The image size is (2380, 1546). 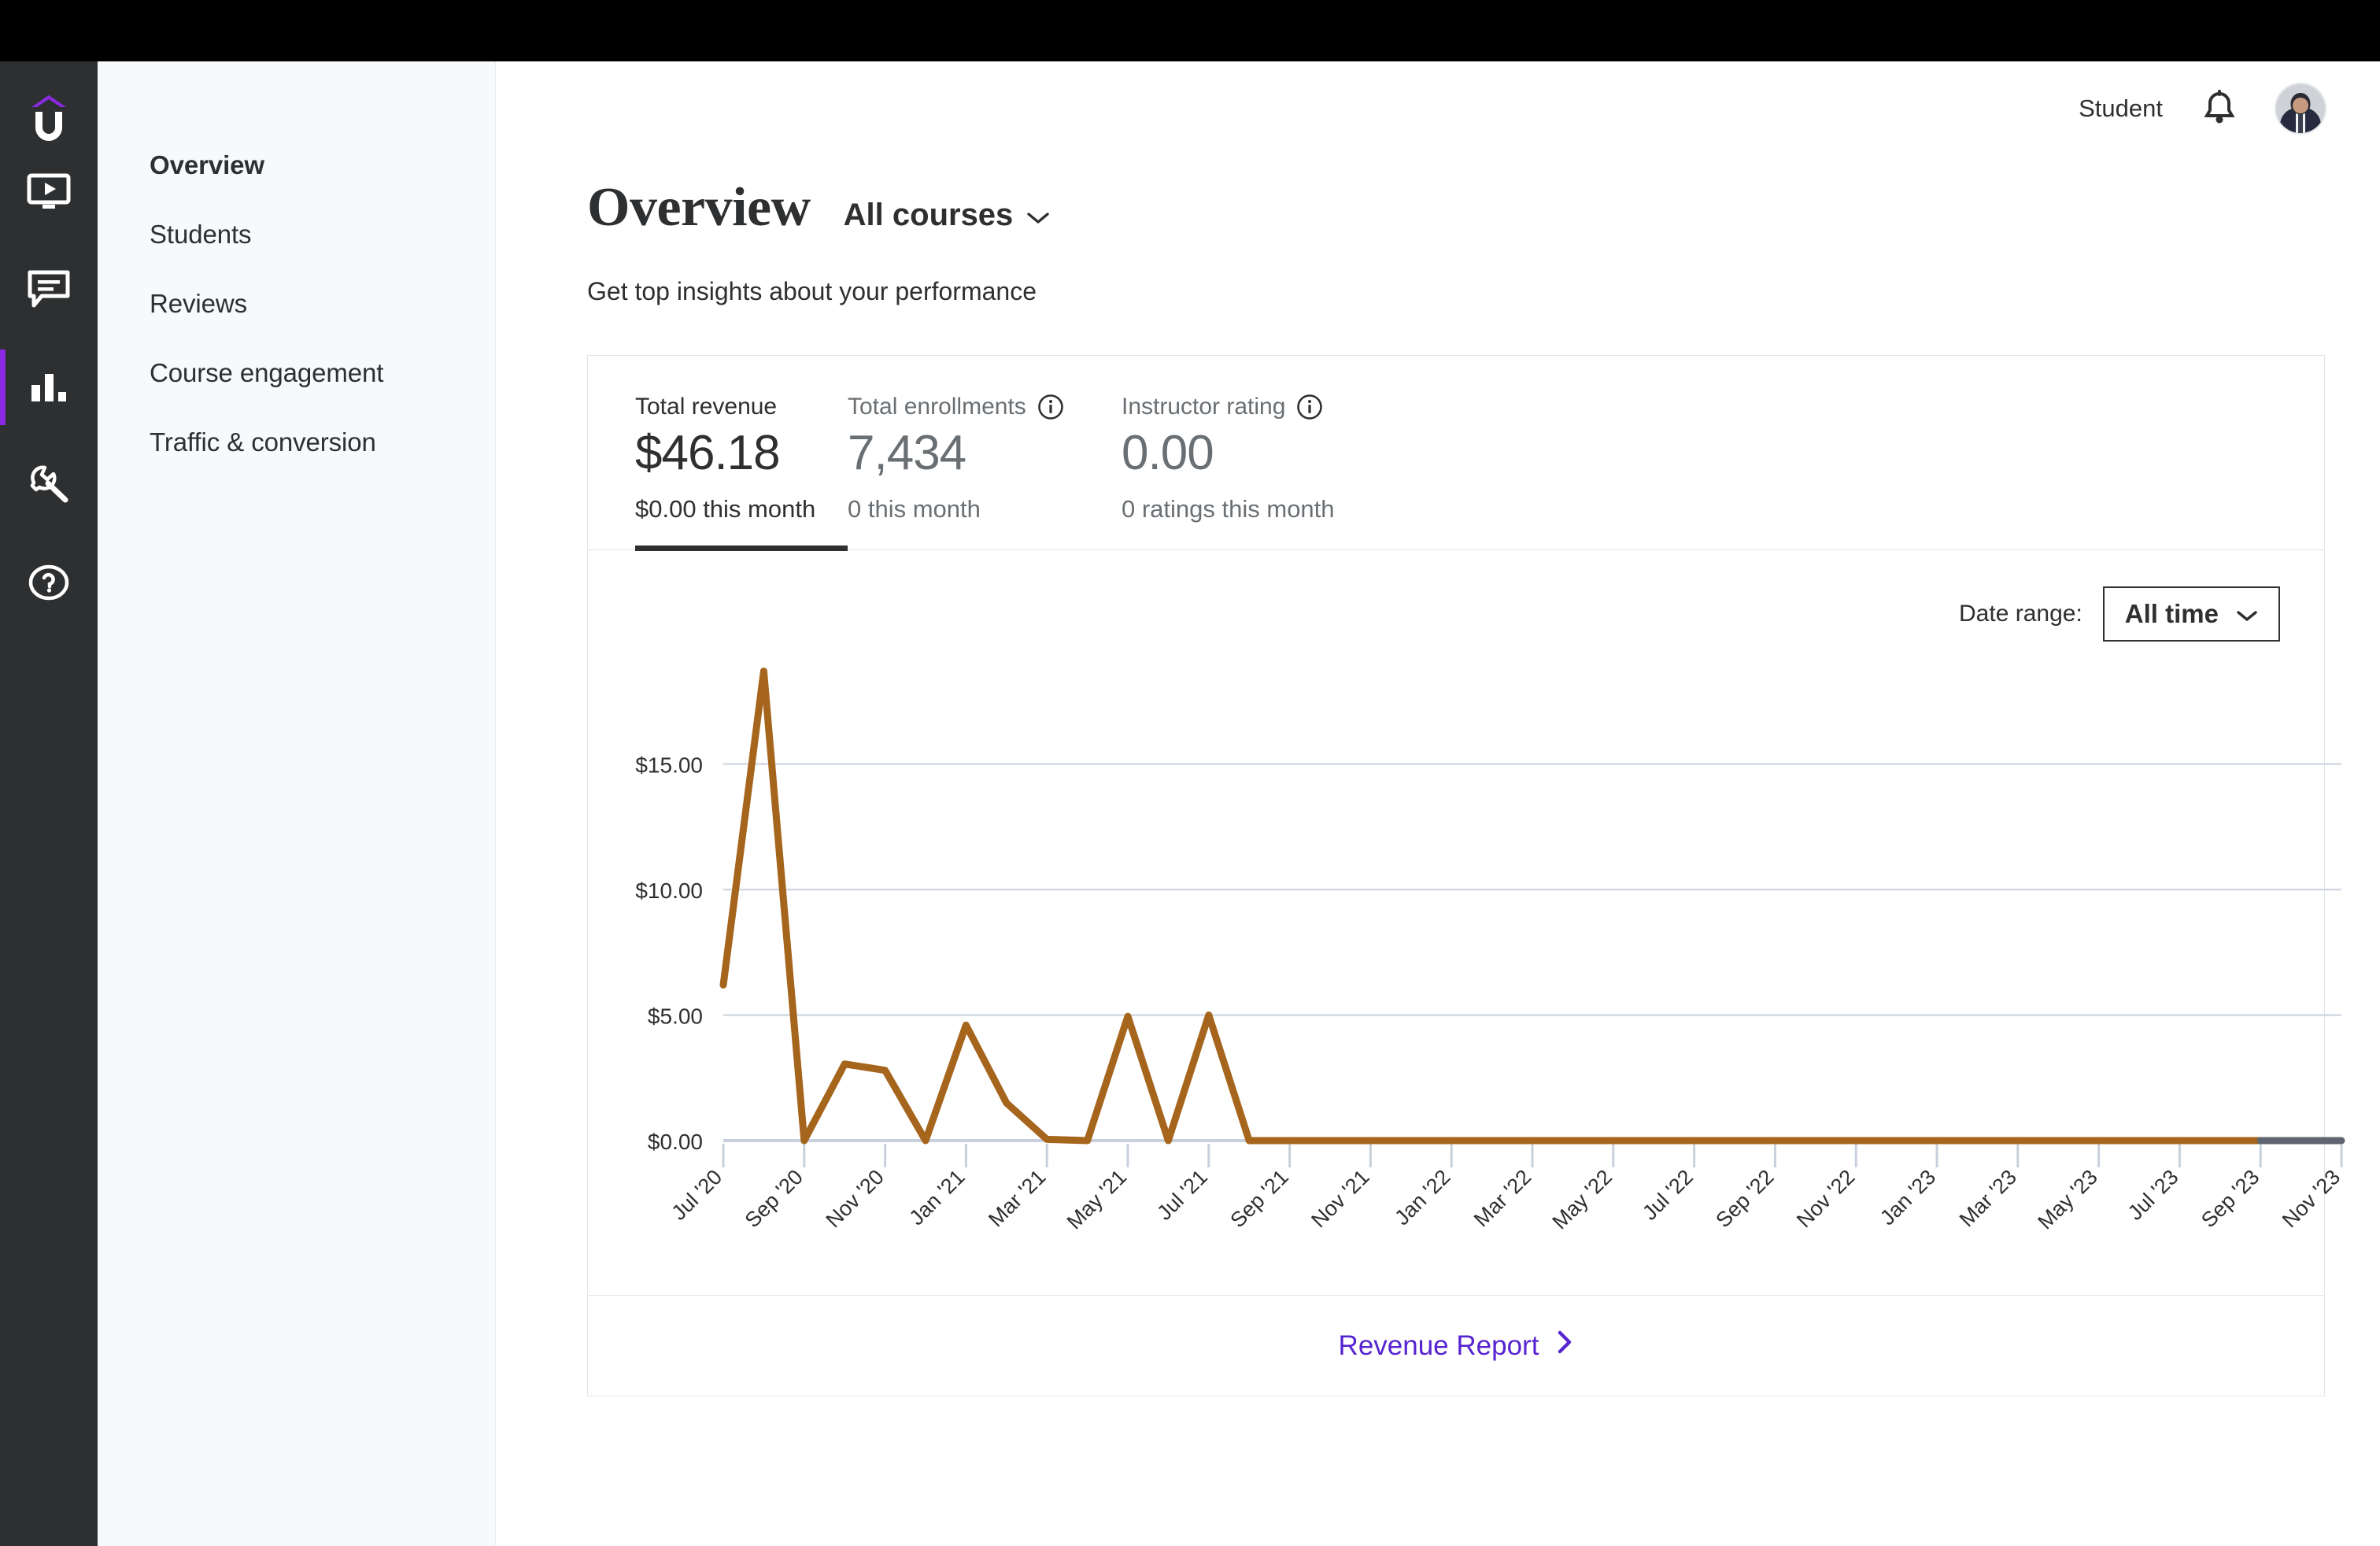 What do you see at coordinates (1438, 108) in the screenshot?
I see `top-bar: Student` at bounding box center [1438, 108].